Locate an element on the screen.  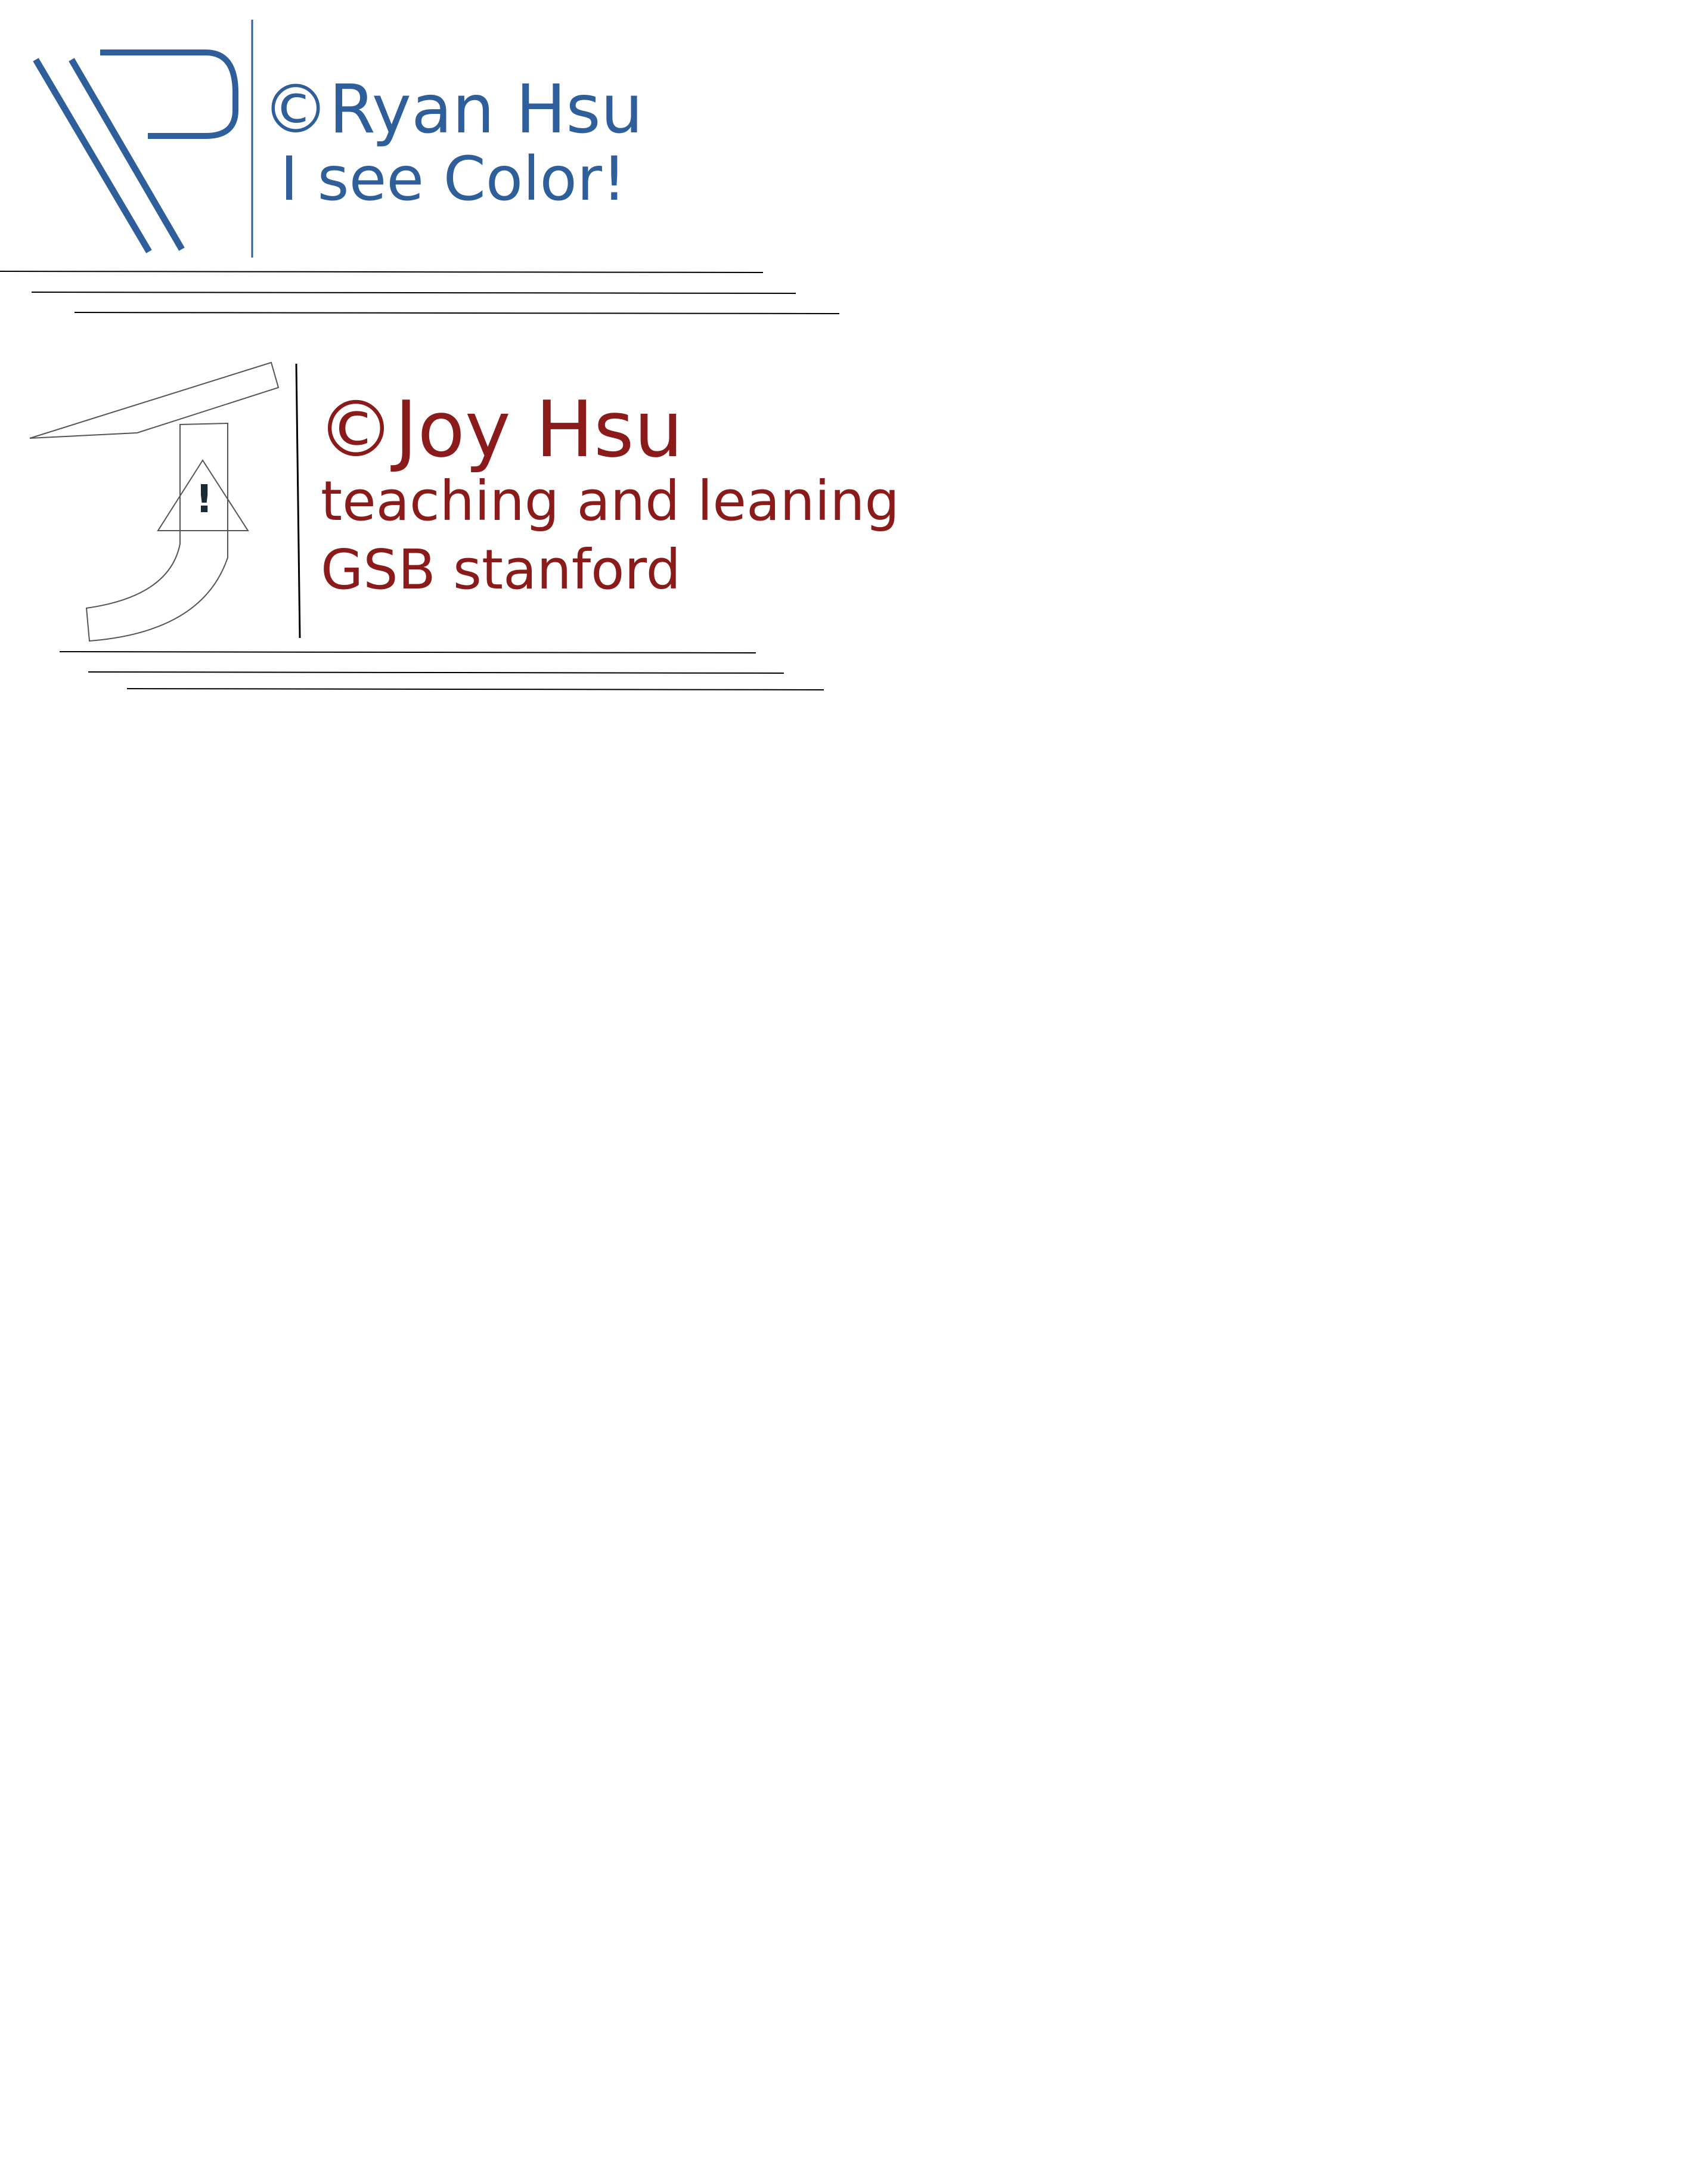
joy-line-2: GSB stanford is located at coordinates (501, 570).